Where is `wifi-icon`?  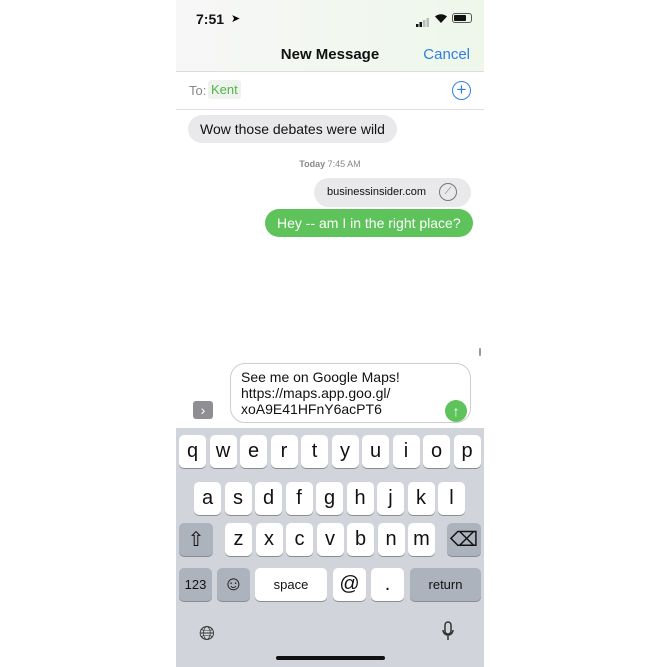
wifi-icon is located at coordinates (441, 20).